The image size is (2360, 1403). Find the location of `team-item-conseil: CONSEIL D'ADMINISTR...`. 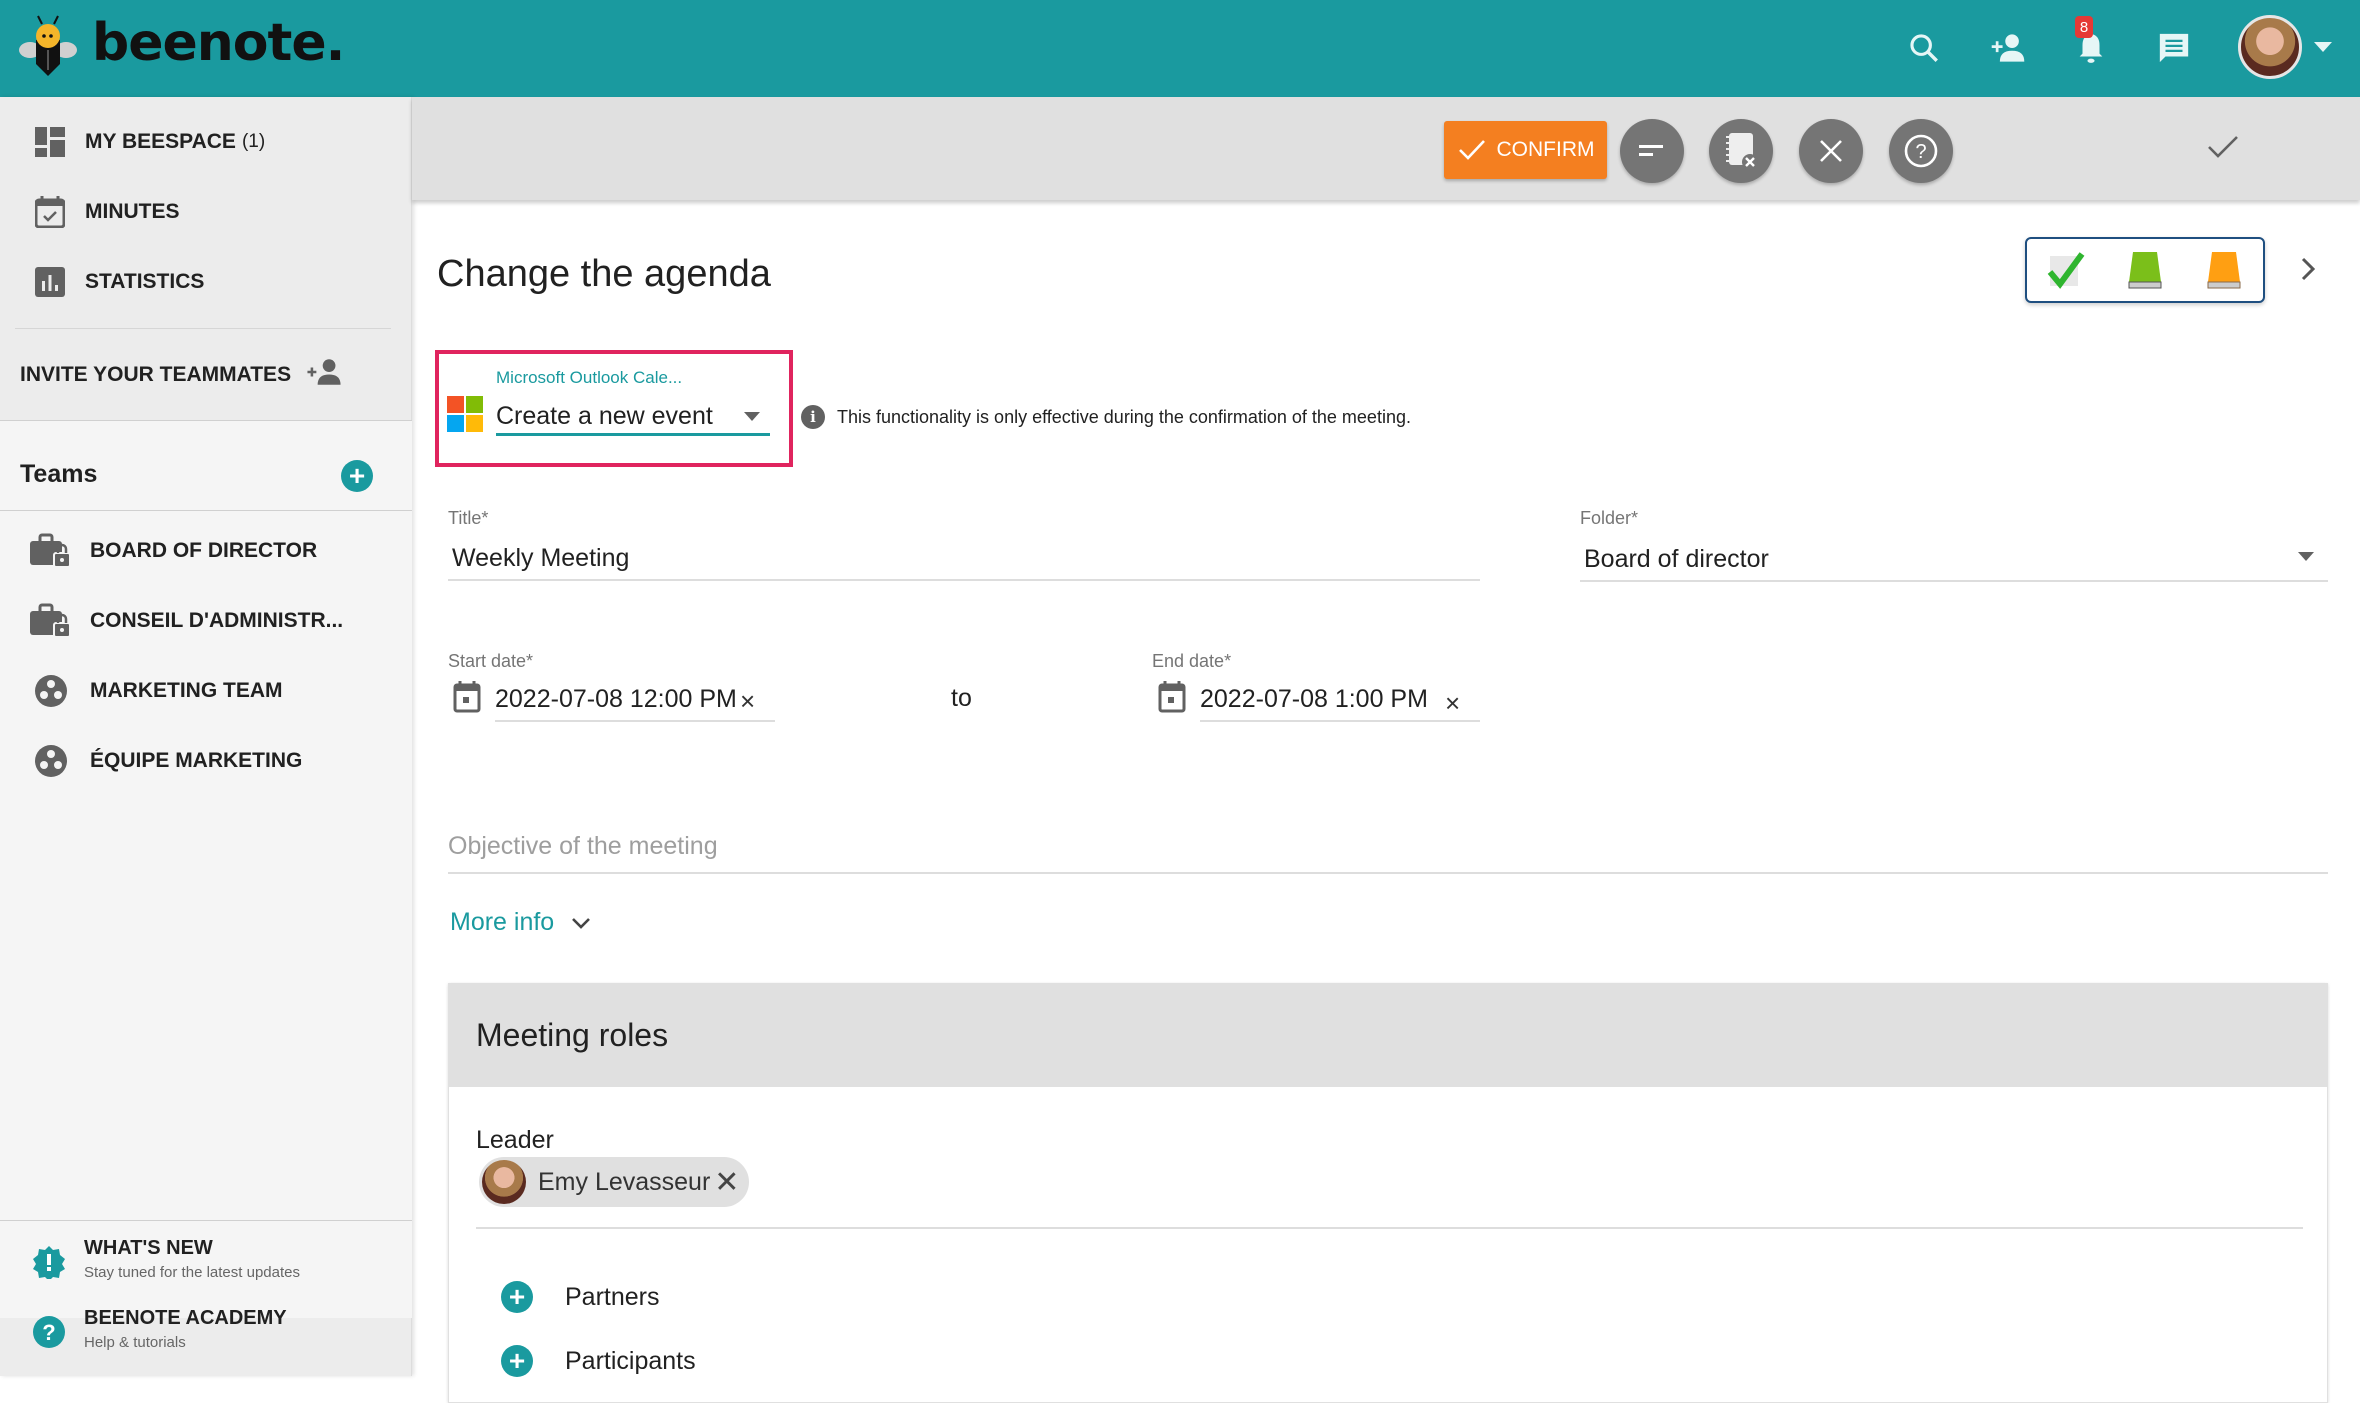

team-item-conseil: CONSEIL D'ADMINISTR... is located at coordinates (186, 621).